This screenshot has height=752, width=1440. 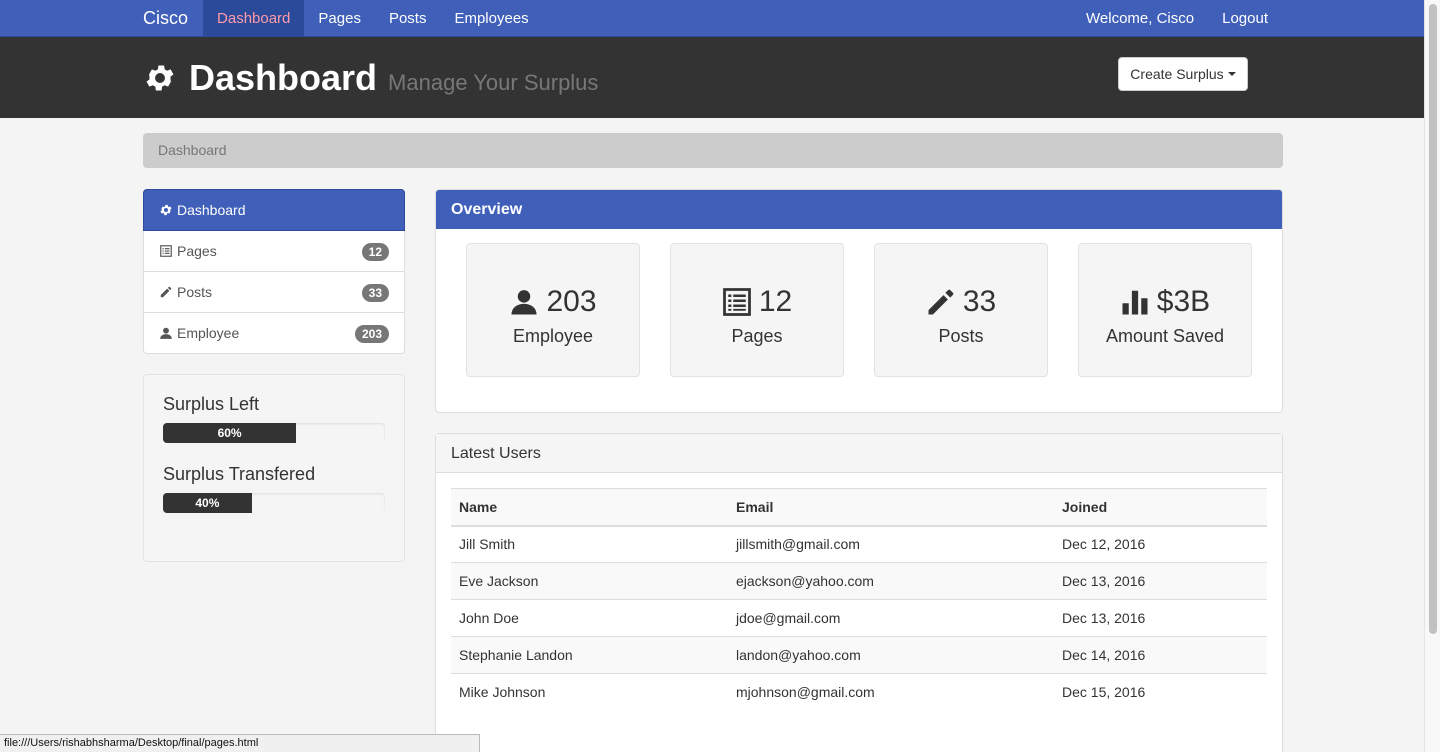 I want to click on surplus-transferred-bar: 40%, so click(x=207, y=503).